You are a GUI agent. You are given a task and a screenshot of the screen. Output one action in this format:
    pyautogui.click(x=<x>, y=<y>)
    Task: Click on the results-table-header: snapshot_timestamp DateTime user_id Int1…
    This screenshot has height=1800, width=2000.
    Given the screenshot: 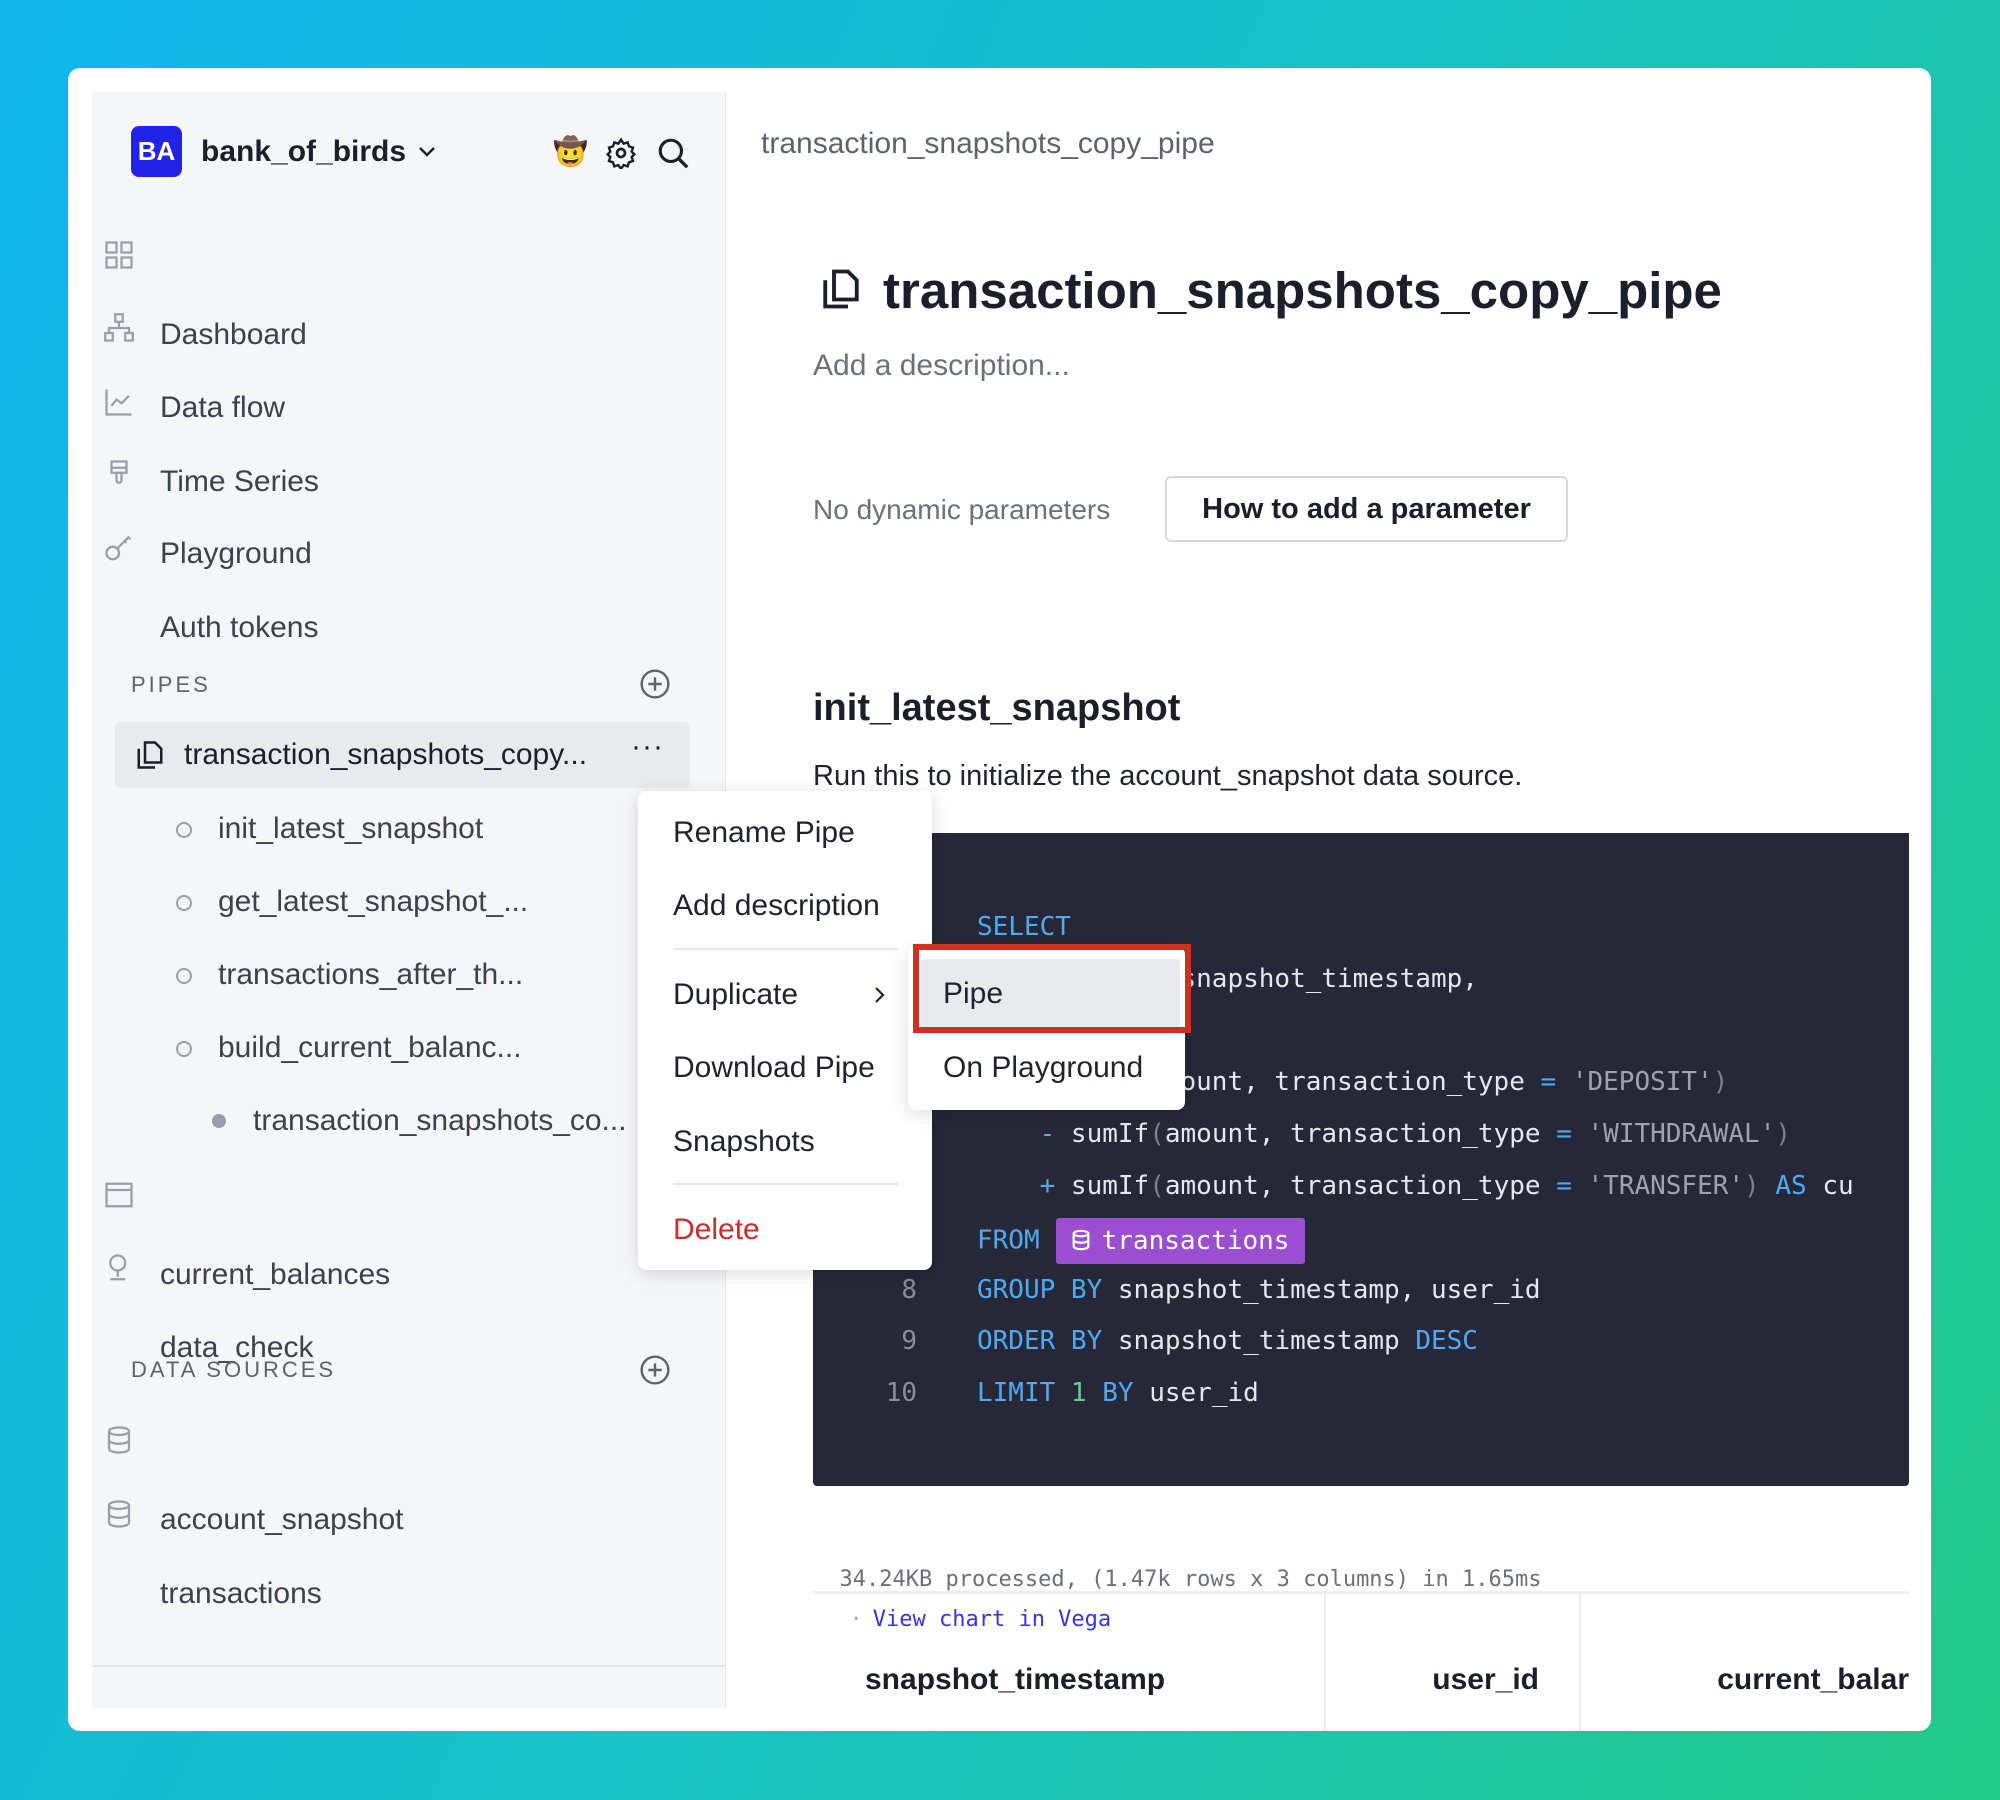 What is the action you would take?
    pyautogui.click(x=1361, y=1661)
    